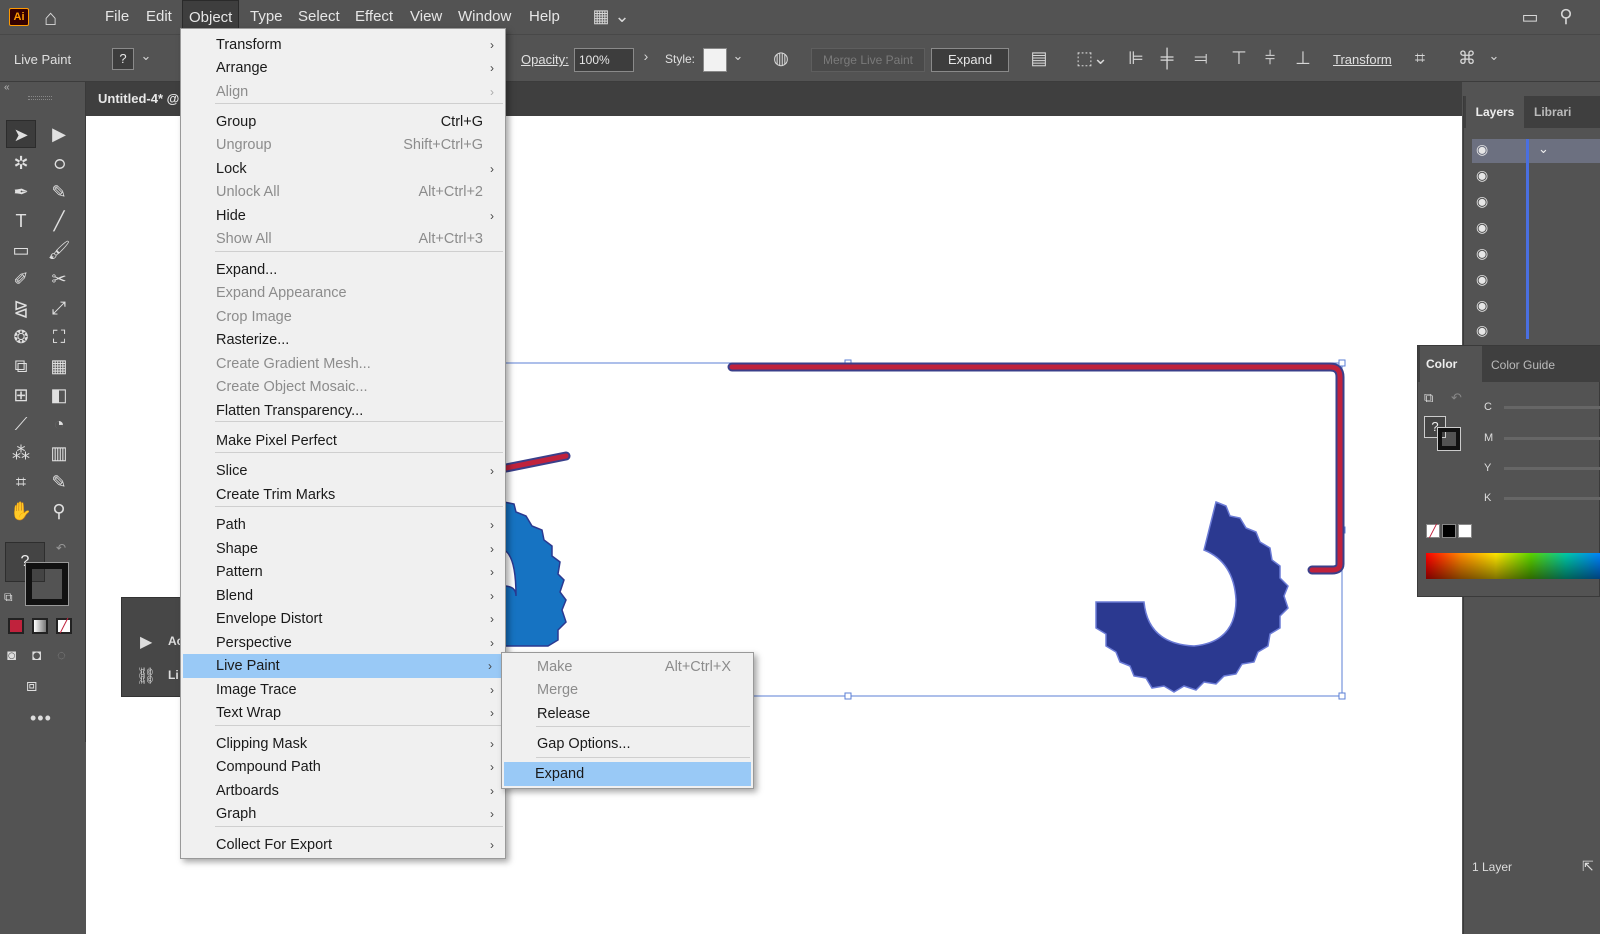 The width and height of the screenshot is (1600, 934). What do you see at coordinates (970, 60) in the screenshot?
I see `expand-button: Expand` at bounding box center [970, 60].